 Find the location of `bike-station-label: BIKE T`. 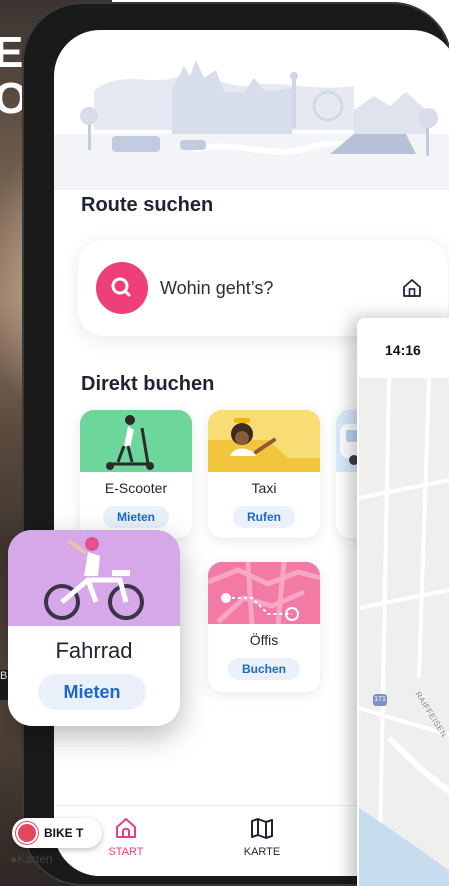

bike-station-label: BIKE T is located at coordinates (64, 833).